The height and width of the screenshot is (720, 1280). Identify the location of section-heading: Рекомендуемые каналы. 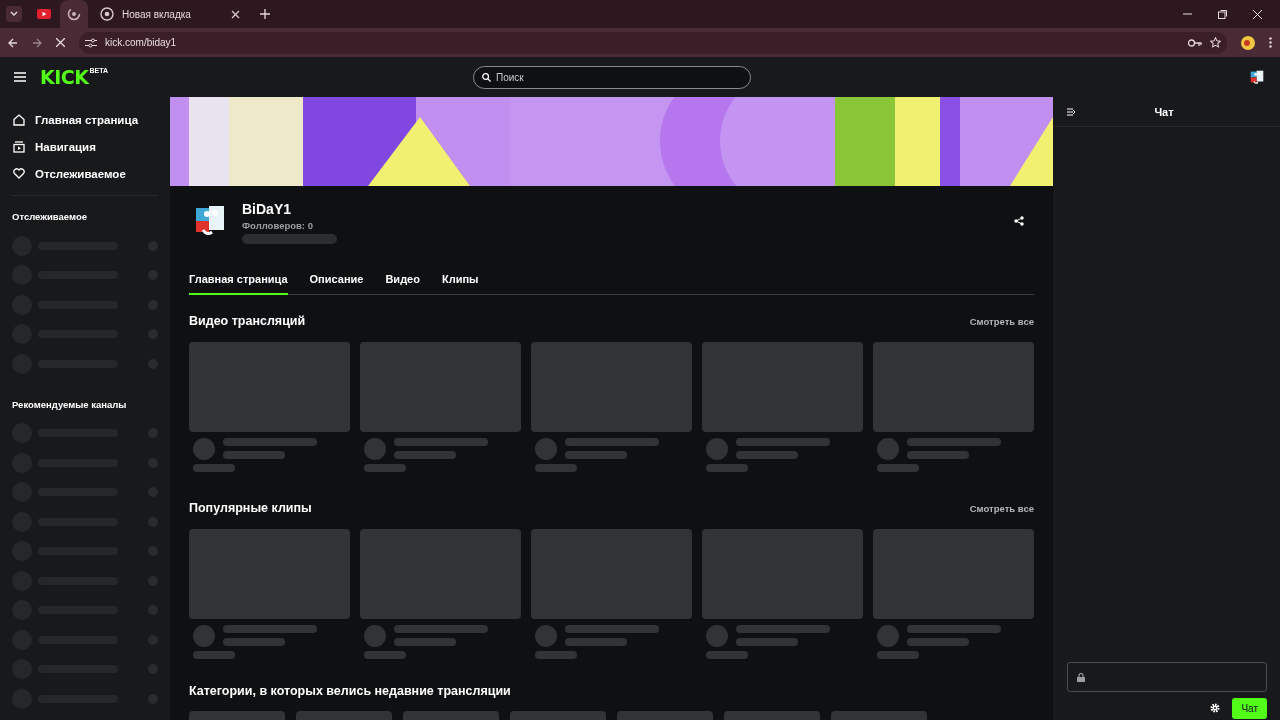
(70, 404).